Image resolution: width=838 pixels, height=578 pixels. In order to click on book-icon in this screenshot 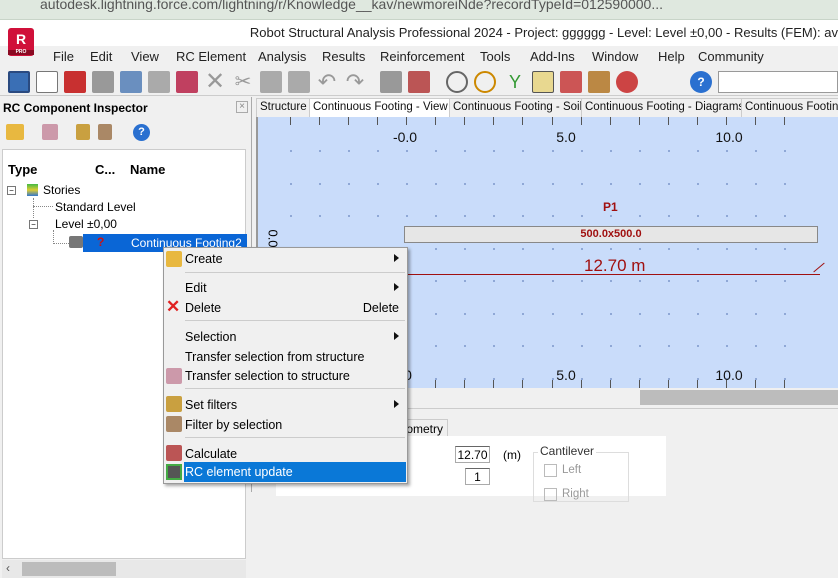, I will do `click(131, 82)`.